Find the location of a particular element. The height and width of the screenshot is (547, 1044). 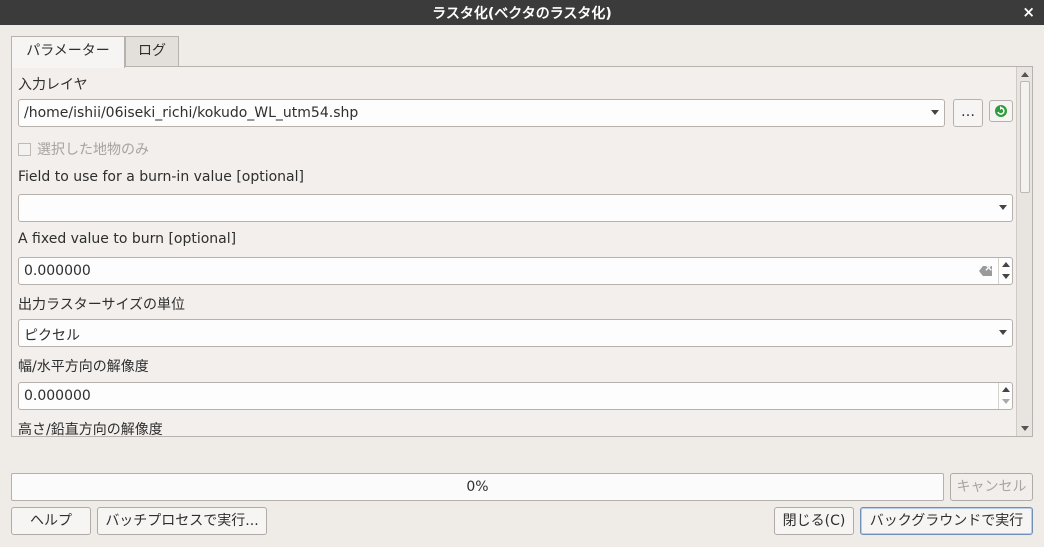

size-units-combo: ピクセル is located at coordinates (515, 333).